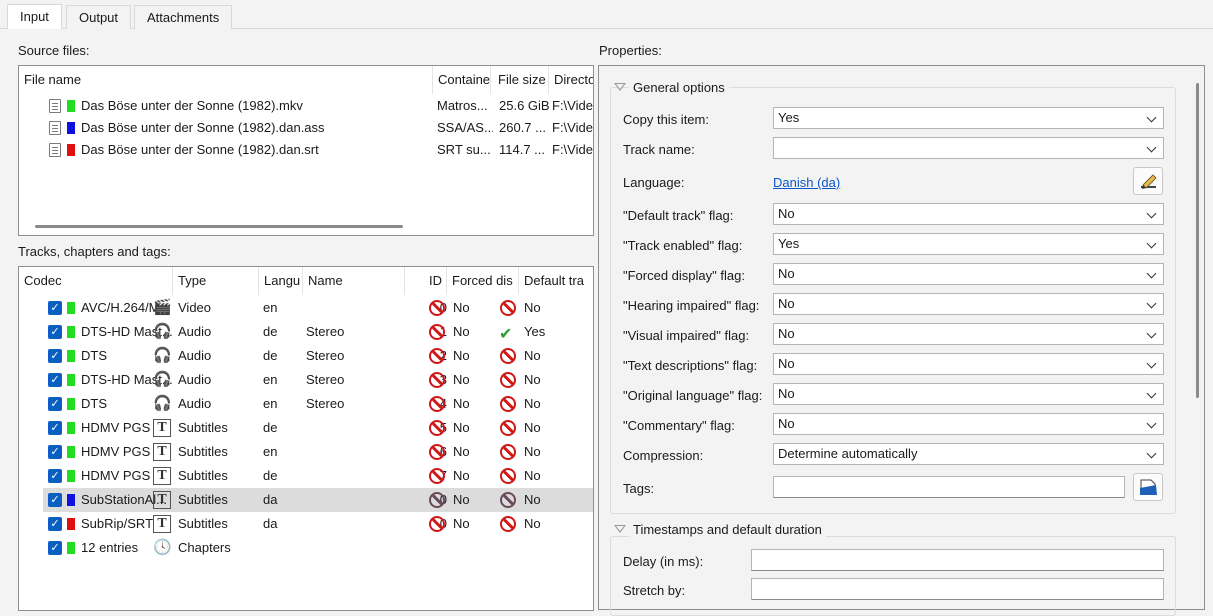 This screenshot has width=1213, height=616. I want to click on track-row: ✓ SubRip/SRT T Subtitles da 0 No No, so click(318, 524).